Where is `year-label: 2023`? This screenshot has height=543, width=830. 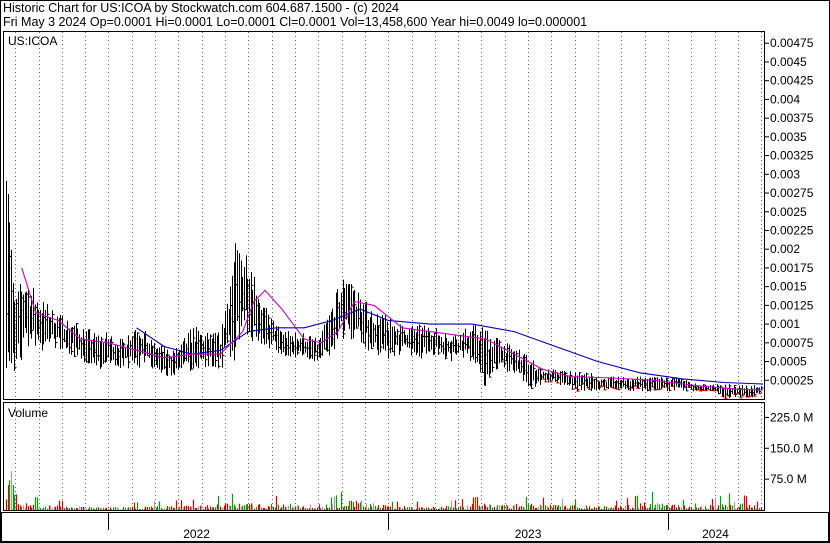 year-label: 2023 is located at coordinates (528, 534).